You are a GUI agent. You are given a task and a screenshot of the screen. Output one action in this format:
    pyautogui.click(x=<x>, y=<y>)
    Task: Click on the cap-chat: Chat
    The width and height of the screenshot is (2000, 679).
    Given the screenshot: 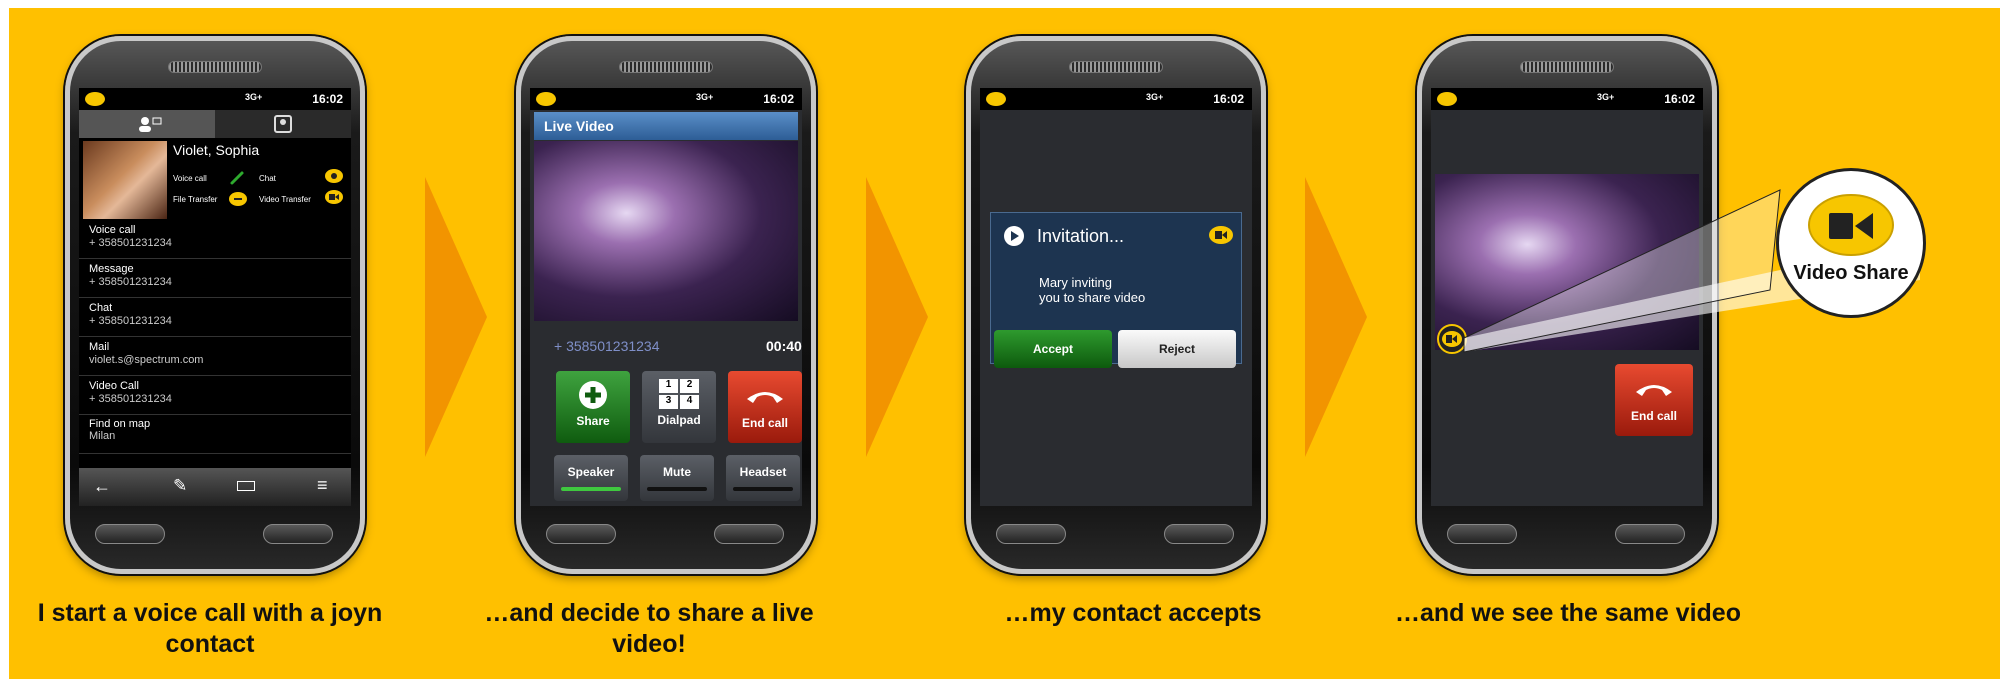 What is the action you would take?
    pyautogui.click(x=267, y=178)
    